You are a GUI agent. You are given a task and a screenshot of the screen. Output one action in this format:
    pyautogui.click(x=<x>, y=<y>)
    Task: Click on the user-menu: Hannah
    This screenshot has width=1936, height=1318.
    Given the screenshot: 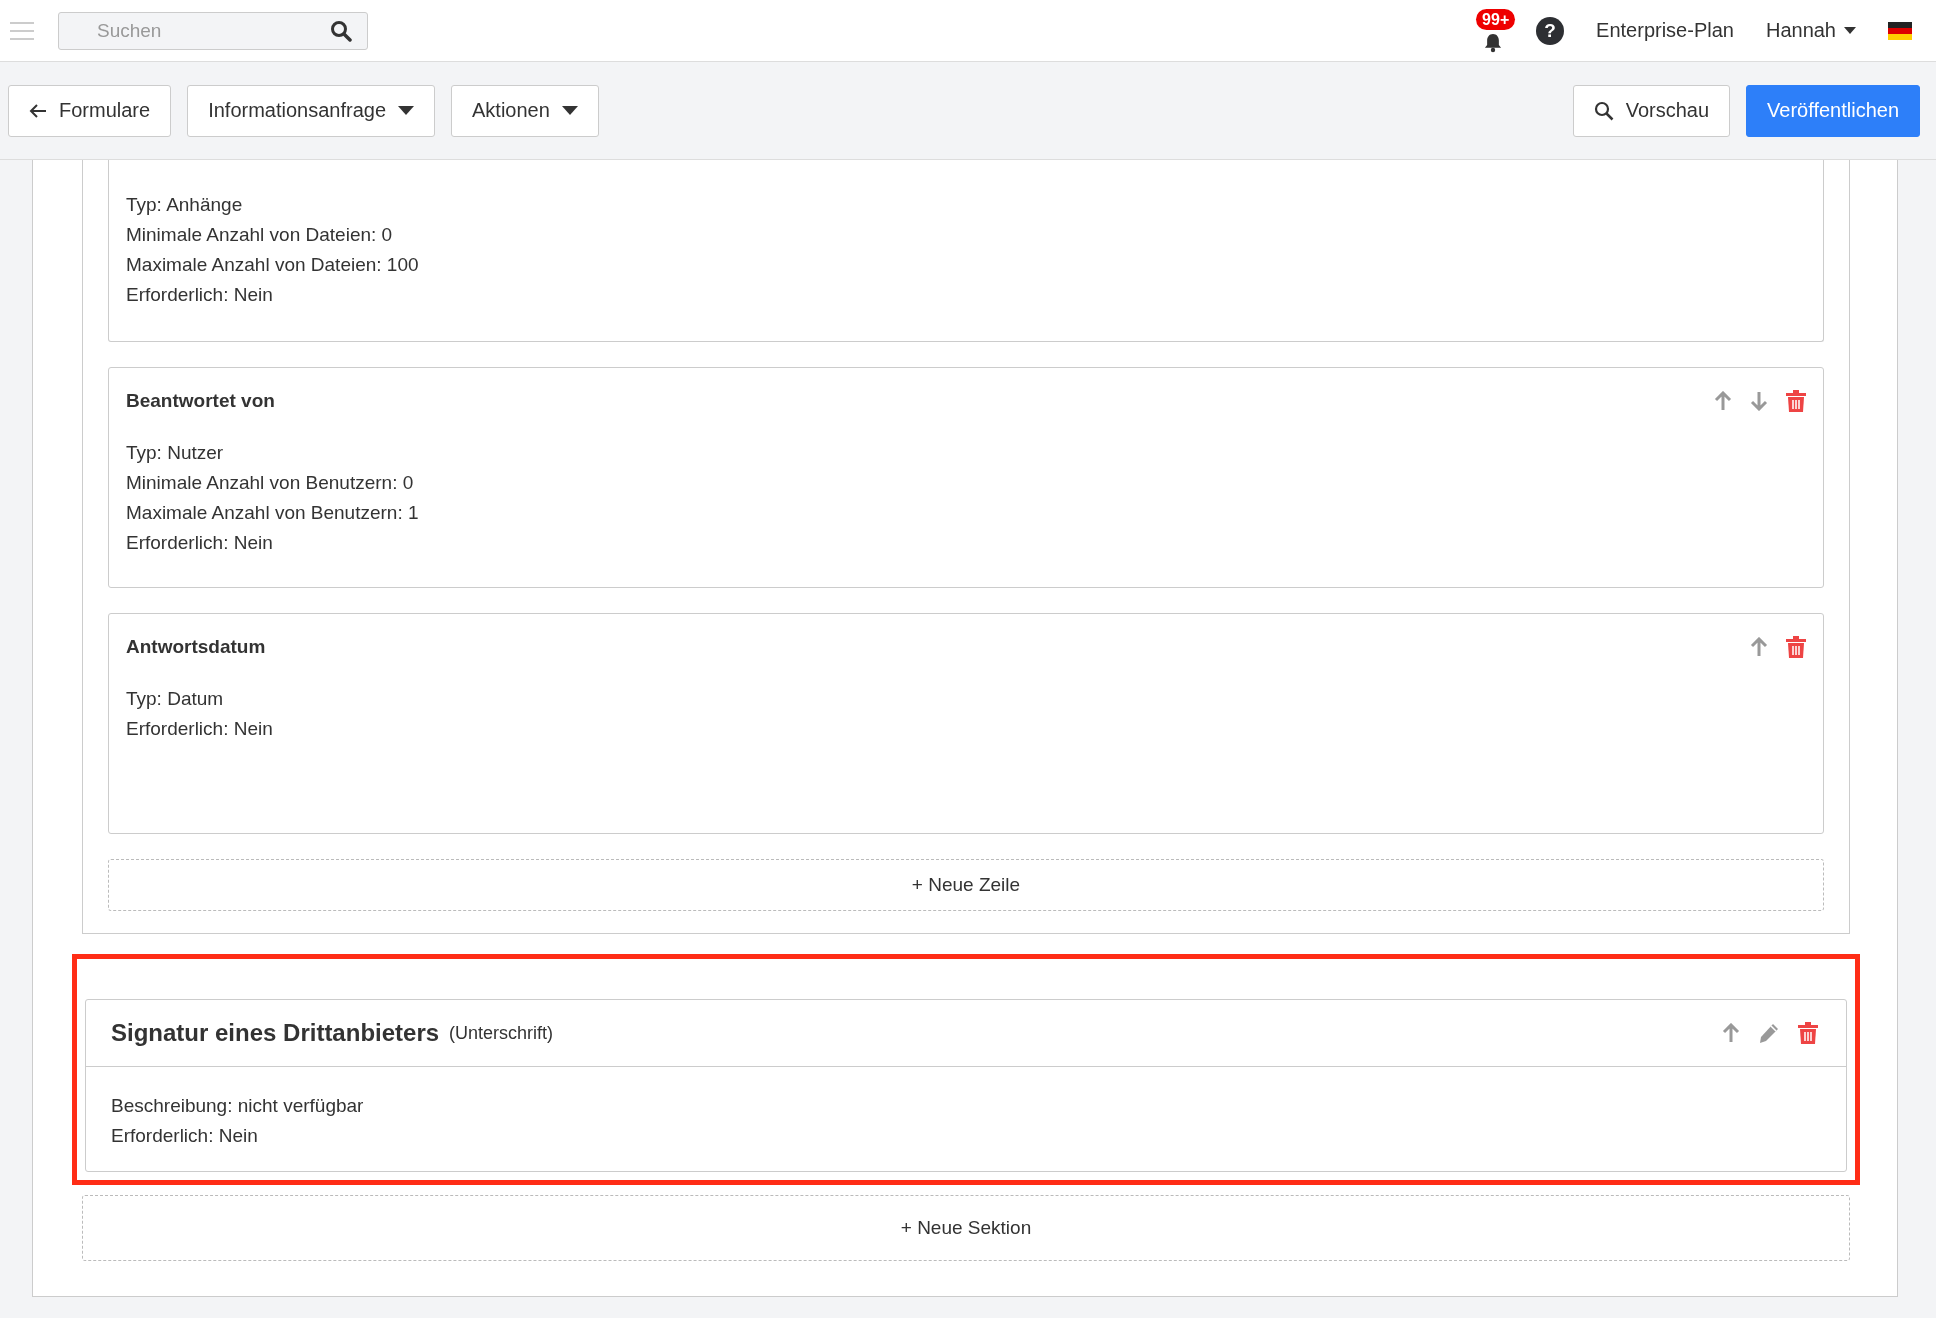 What is the action you would take?
    pyautogui.click(x=1810, y=30)
    